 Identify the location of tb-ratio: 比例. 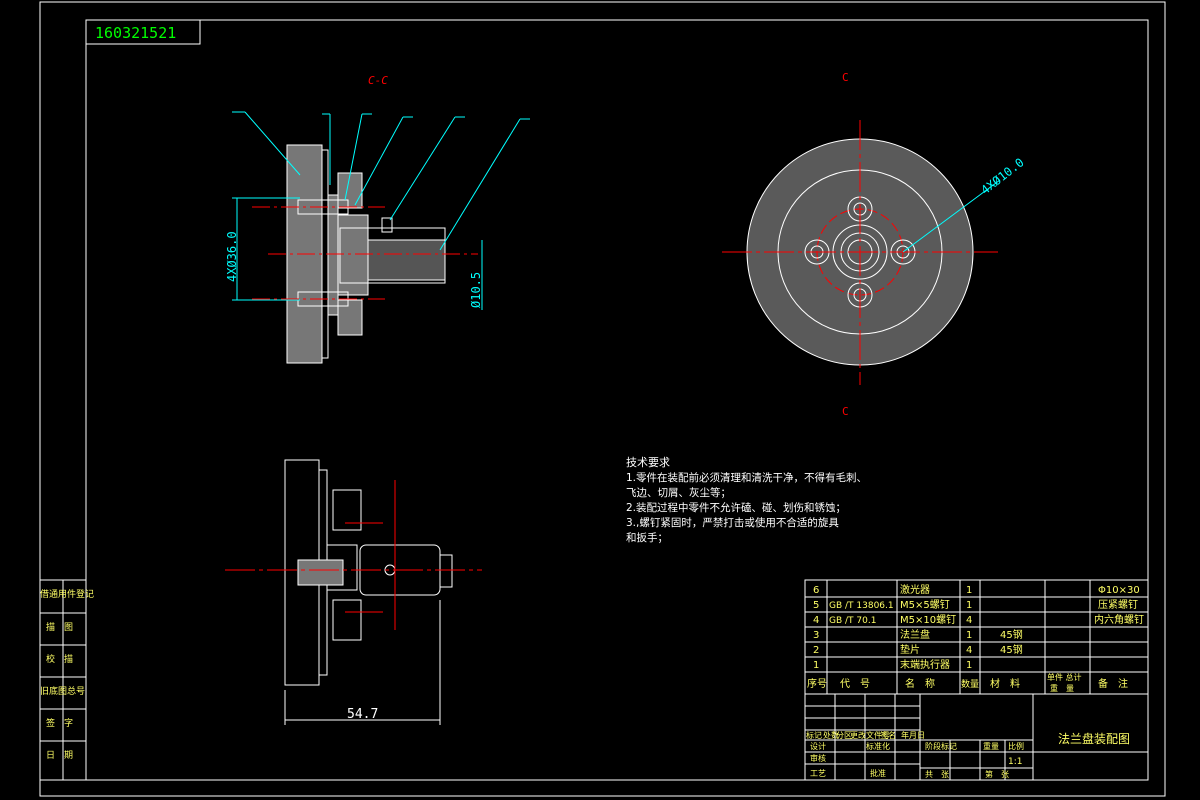
(1016, 746).